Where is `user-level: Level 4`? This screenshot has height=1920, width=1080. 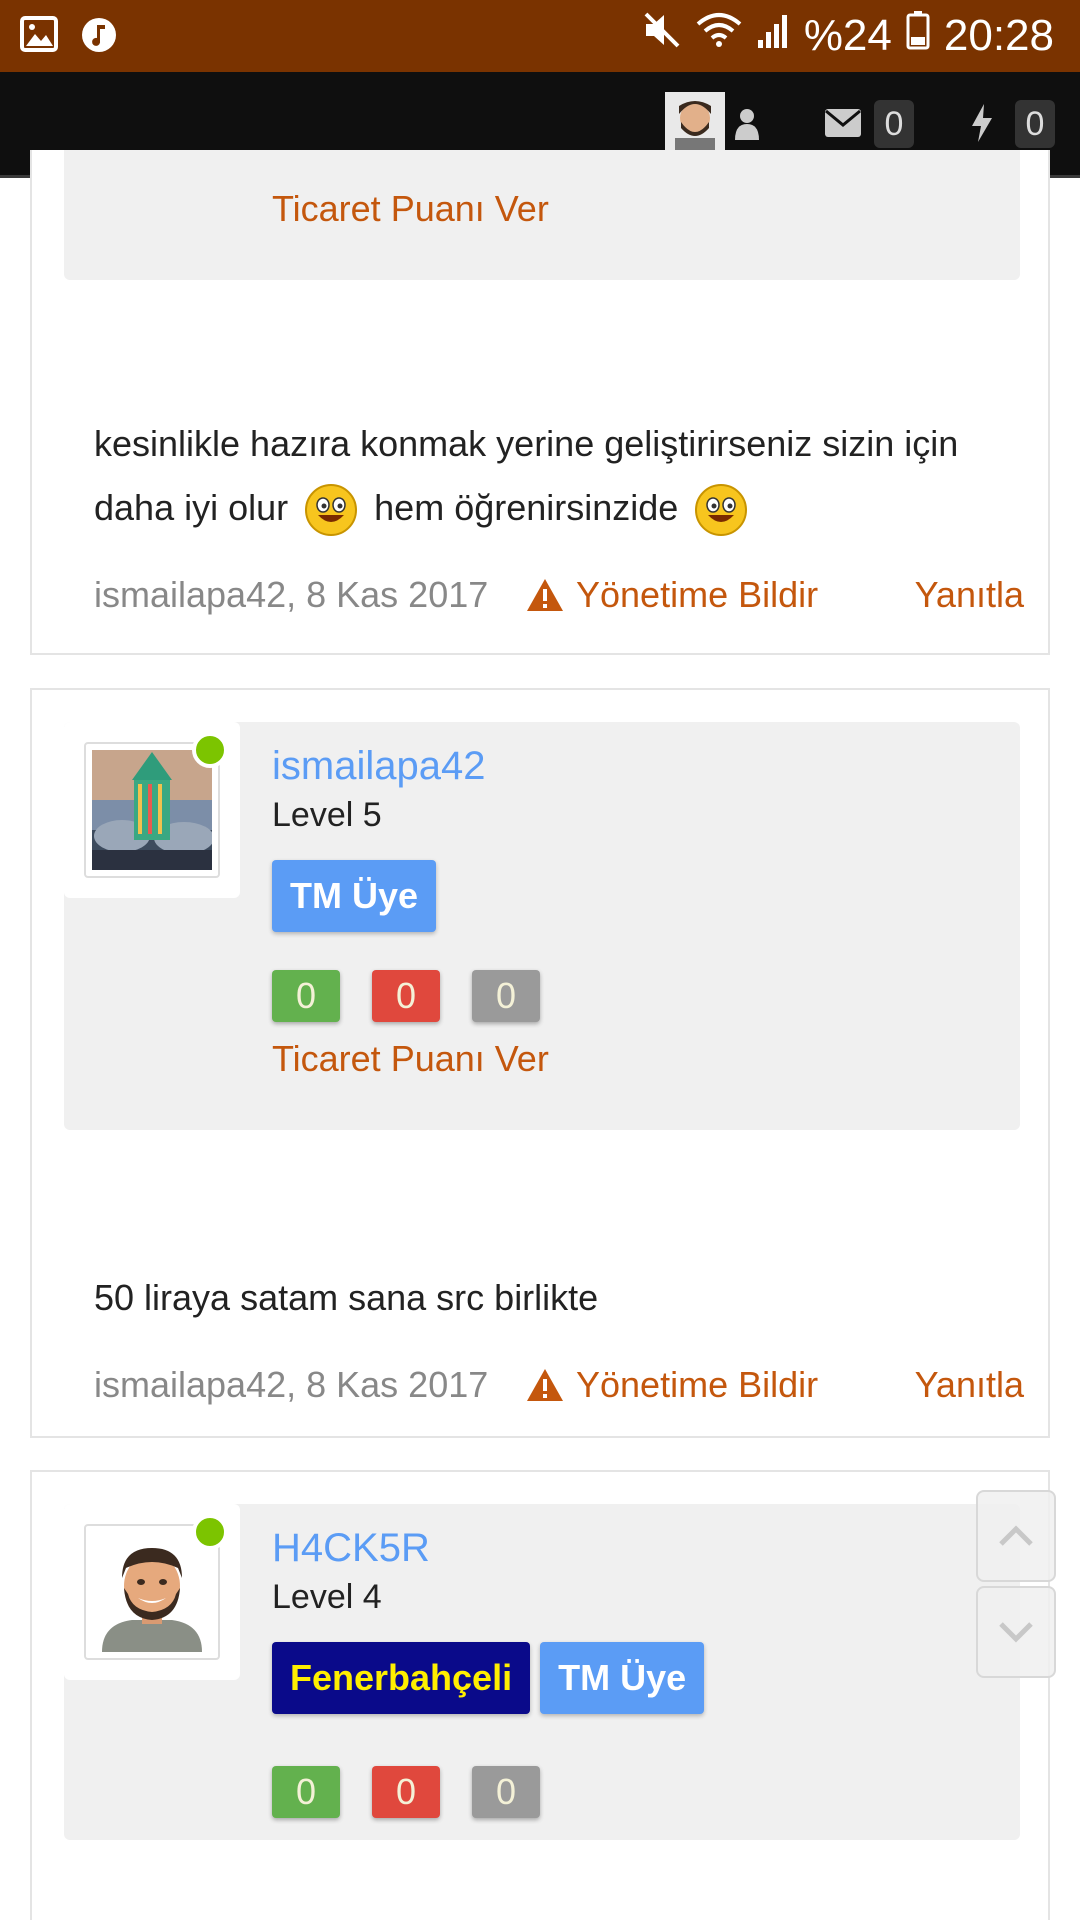 user-level: Level 4 is located at coordinates (327, 1597).